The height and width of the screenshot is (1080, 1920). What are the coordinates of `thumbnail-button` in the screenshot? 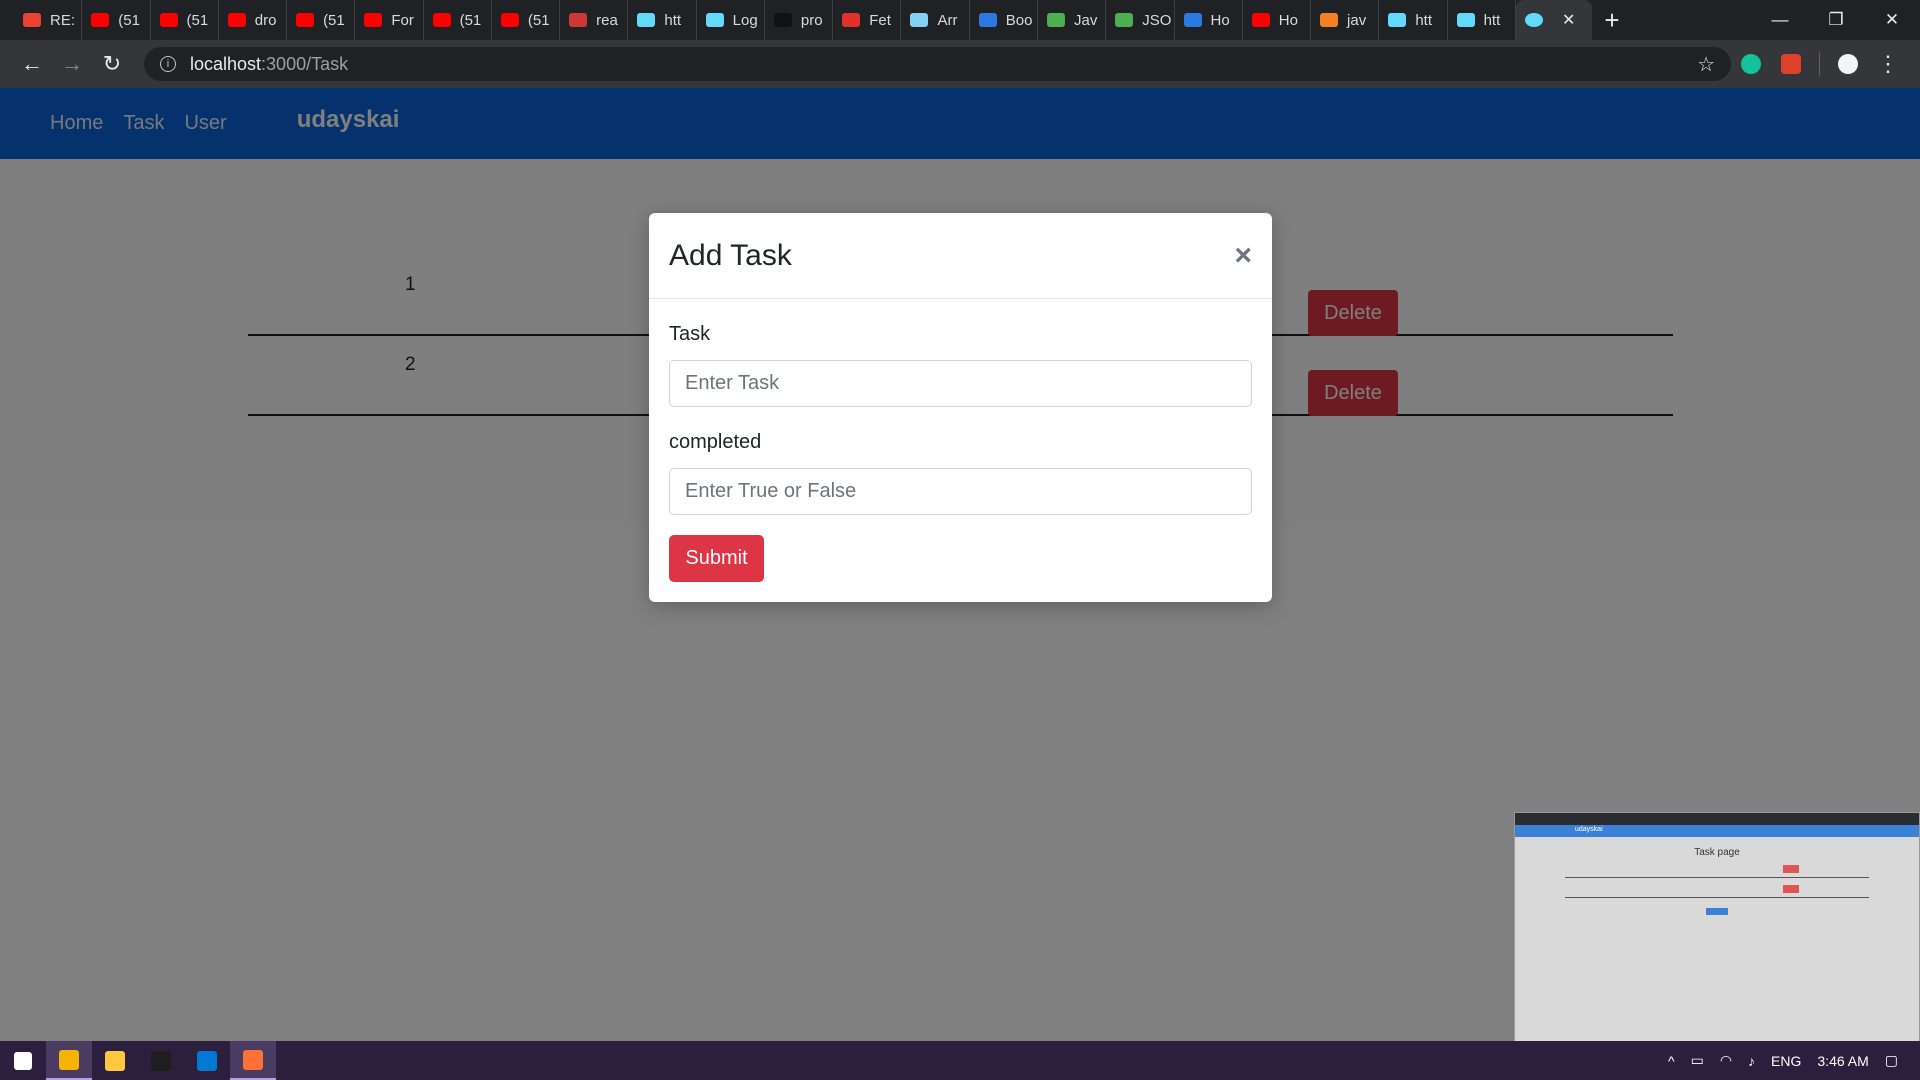 It's located at (1717, 911).